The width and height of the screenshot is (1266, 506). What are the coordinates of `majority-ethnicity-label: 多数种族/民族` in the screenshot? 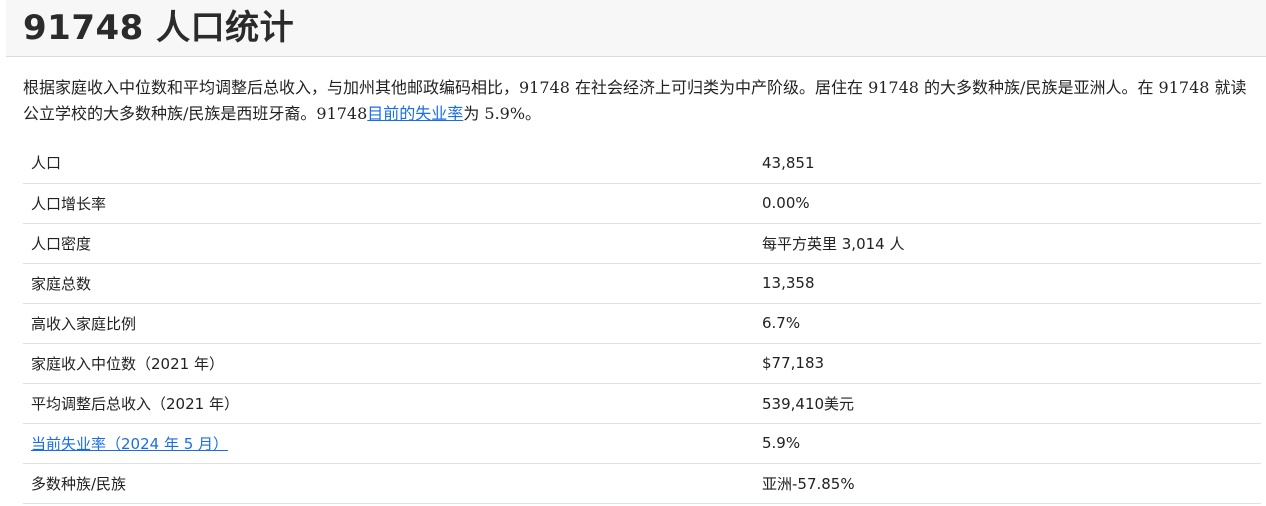 It's located at (388, 483).